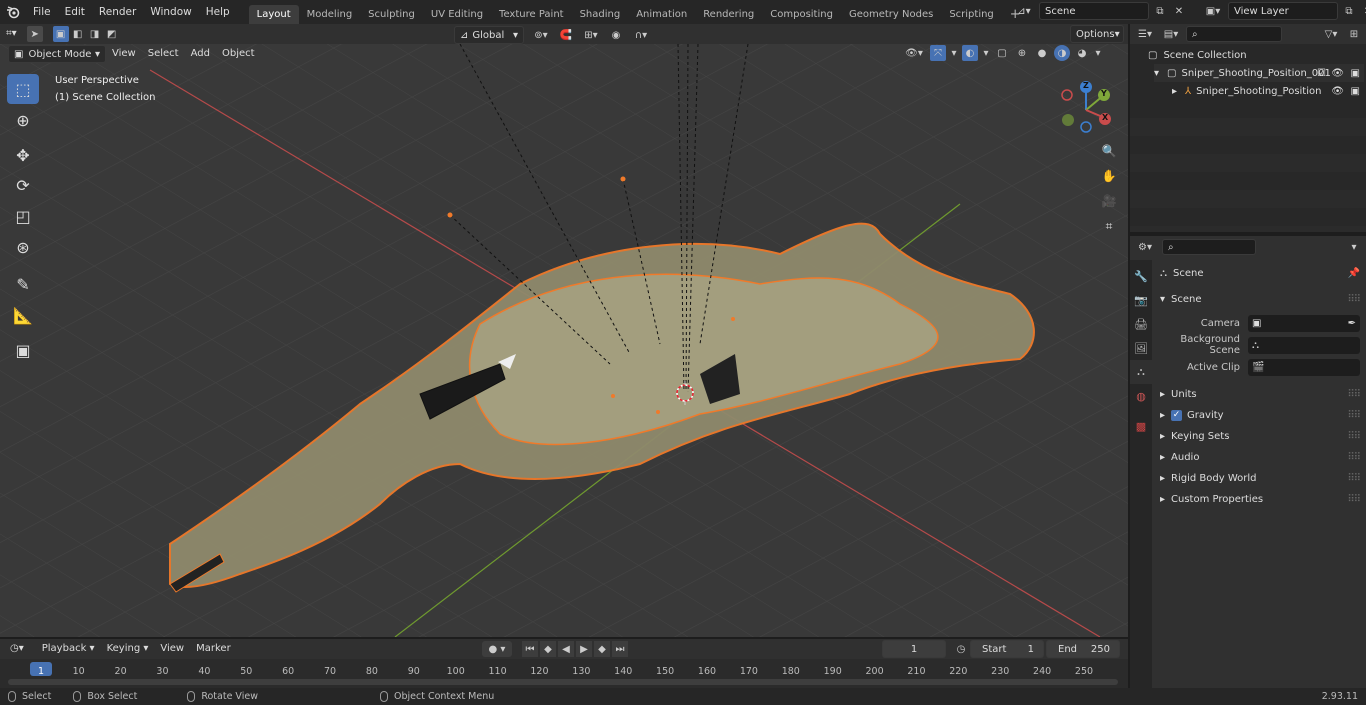 Image resolution: width=1366 pixels, height=705 pixels. I want to click on timeline-editor-type-icon: ◷▾, so click(17, 649).